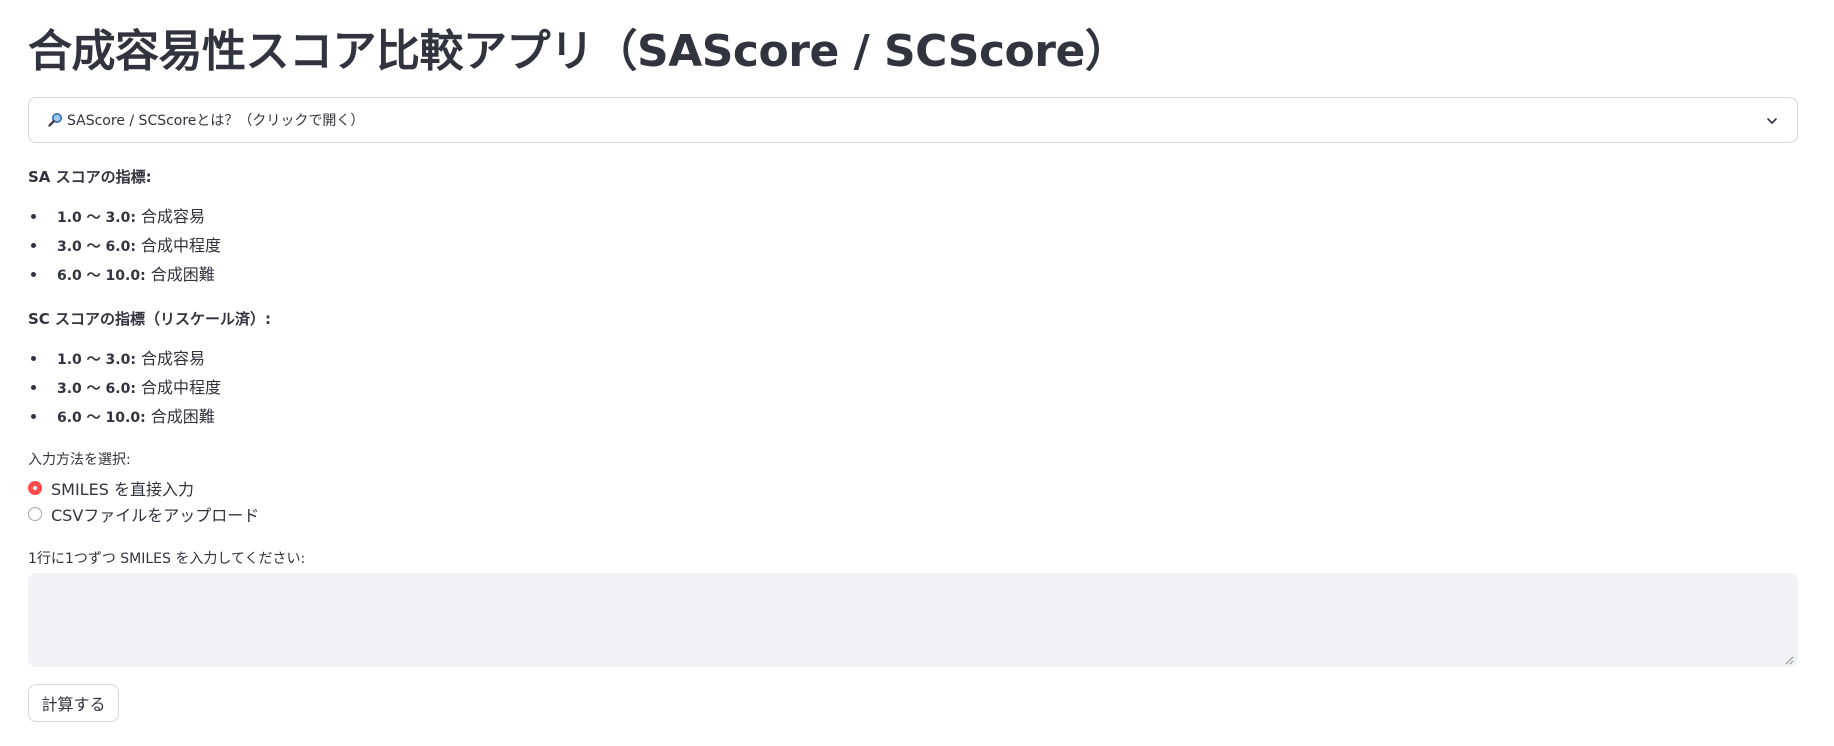 This screenshot has height=746, width=1834. What do you see at coordinates (150, 319) in the screenshot?
I see `sc-index-heading: SC スコアの指標（リスケール済）:` at bounding box center [150, 319].